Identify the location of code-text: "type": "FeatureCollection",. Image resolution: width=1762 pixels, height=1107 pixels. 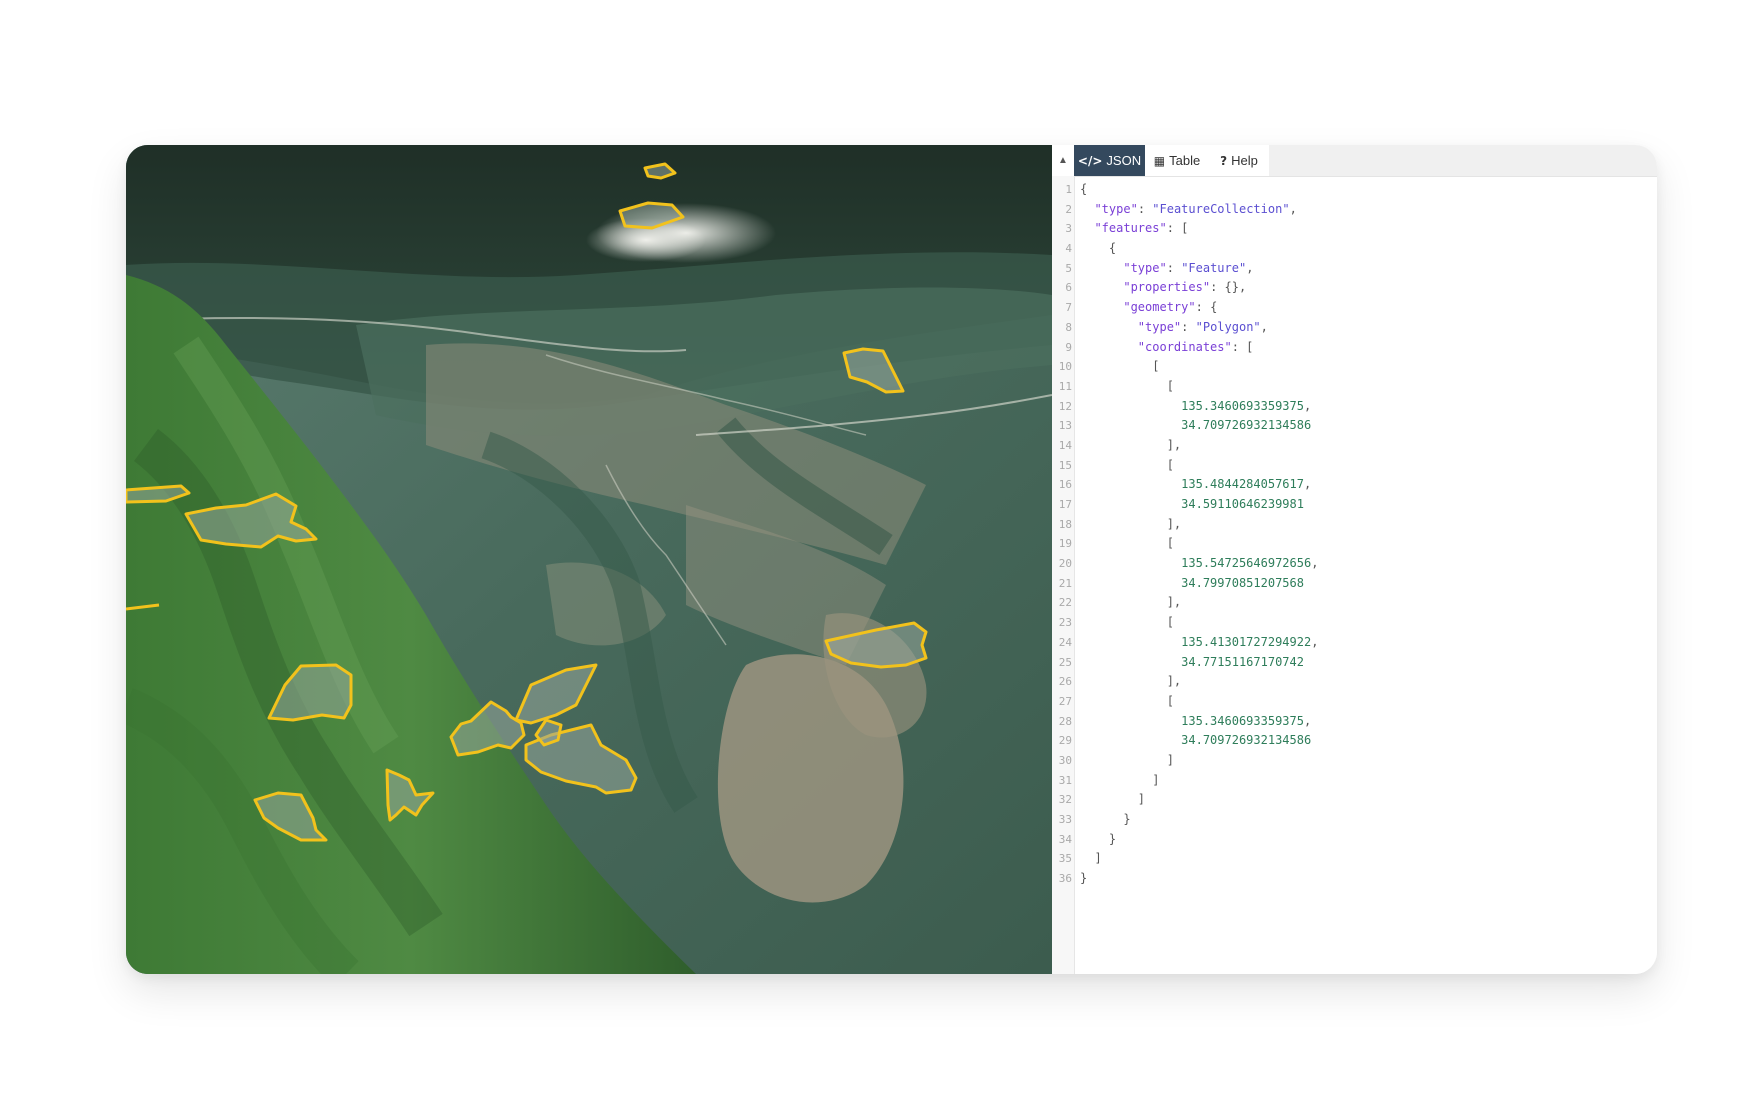
(1195, 208).